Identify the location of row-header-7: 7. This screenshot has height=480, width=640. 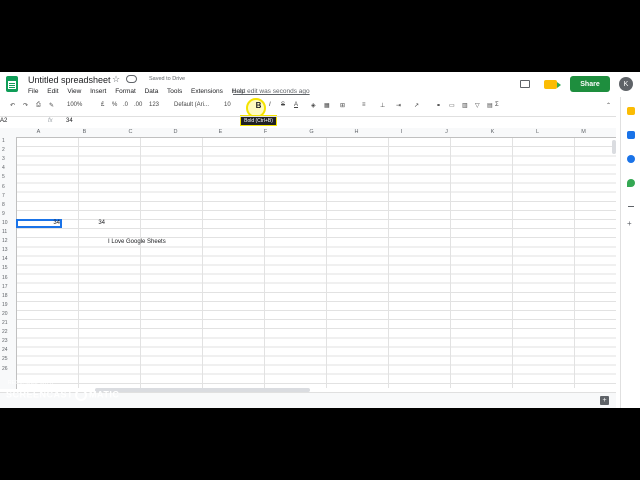
(8, 196).